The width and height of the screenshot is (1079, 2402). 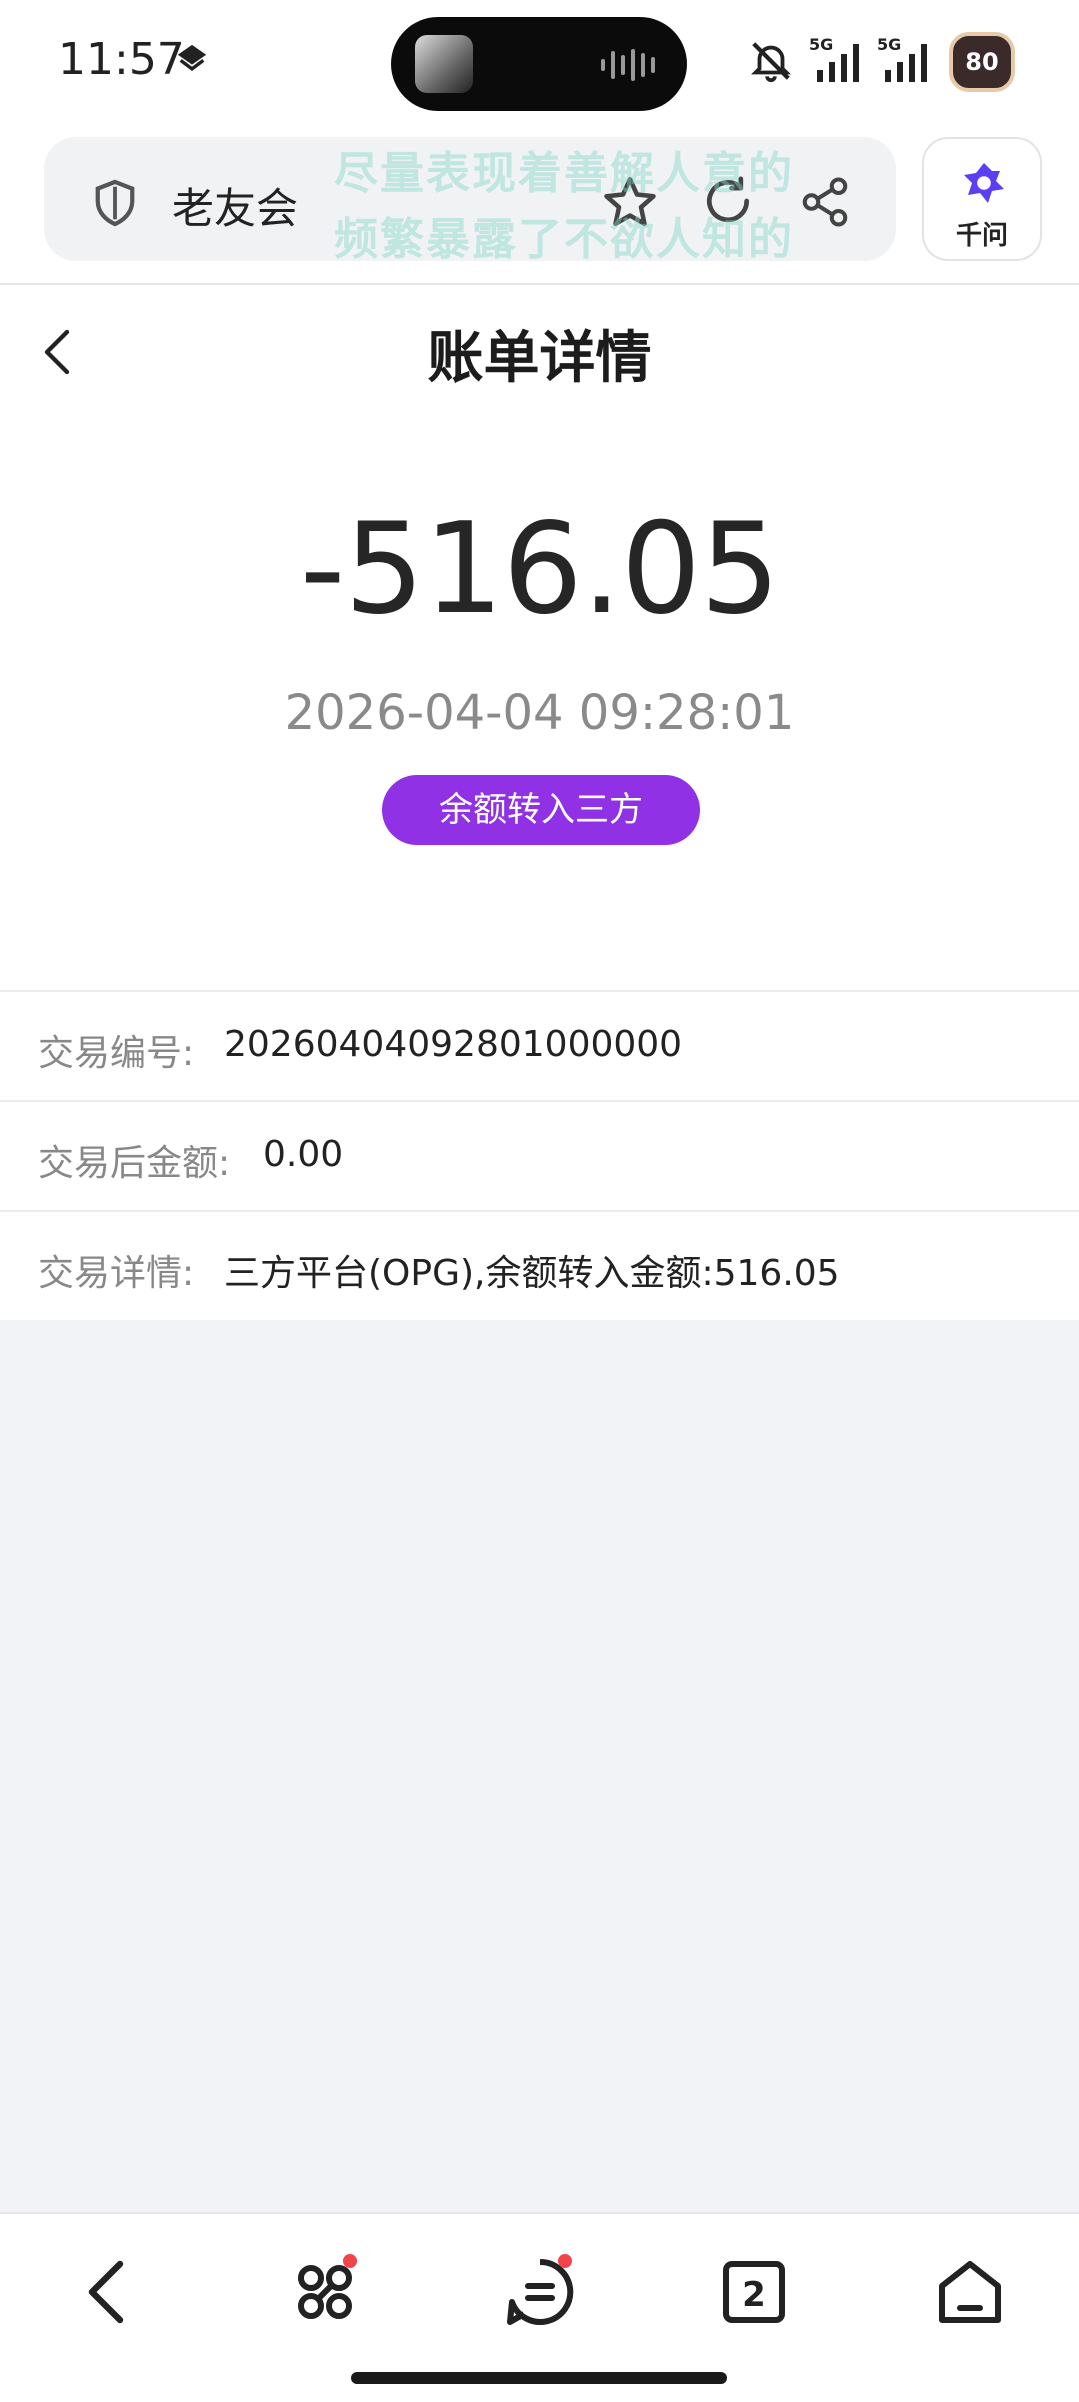 What do you see at coordinates (325, 2292) in the screenshot?
I see `nav-apps-button` at bounding box center [325, 2292].